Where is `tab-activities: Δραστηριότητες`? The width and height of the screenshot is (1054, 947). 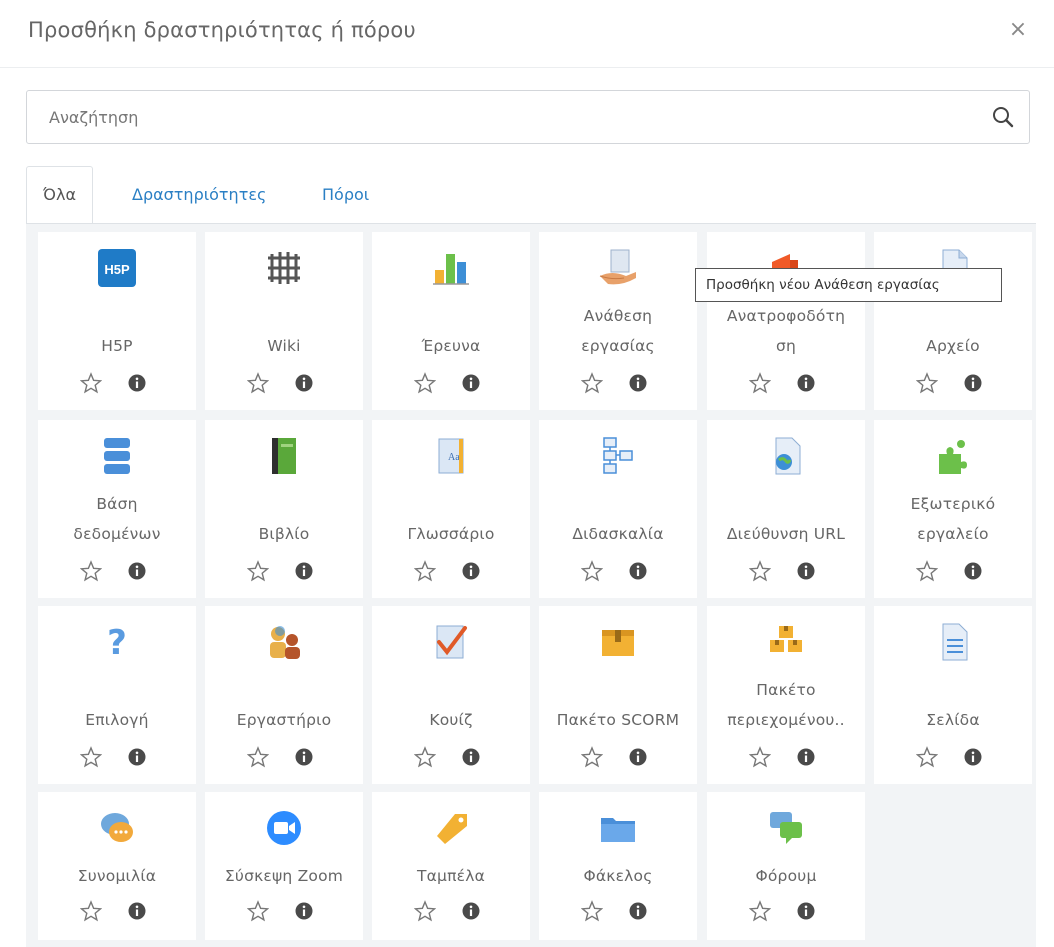
tab-activities: Δραστηριότητες is located at coordinates (199, 195).